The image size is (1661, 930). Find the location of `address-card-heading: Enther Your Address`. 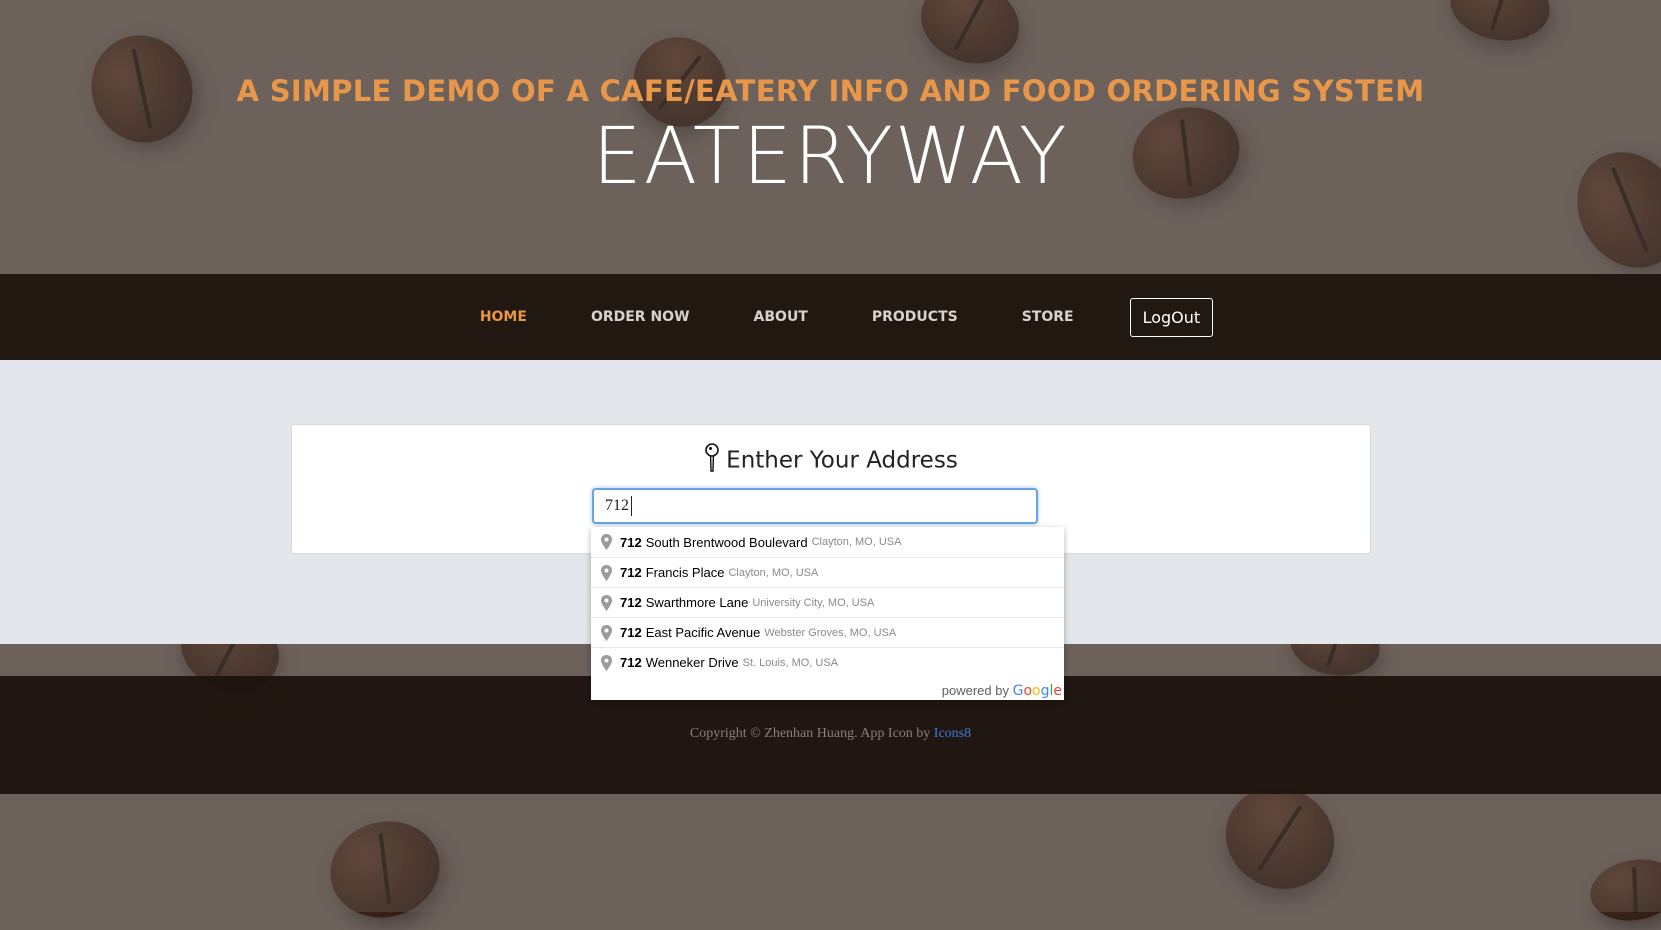

address-card-heading: Enther Your Address is located at coordinates (831, 461).